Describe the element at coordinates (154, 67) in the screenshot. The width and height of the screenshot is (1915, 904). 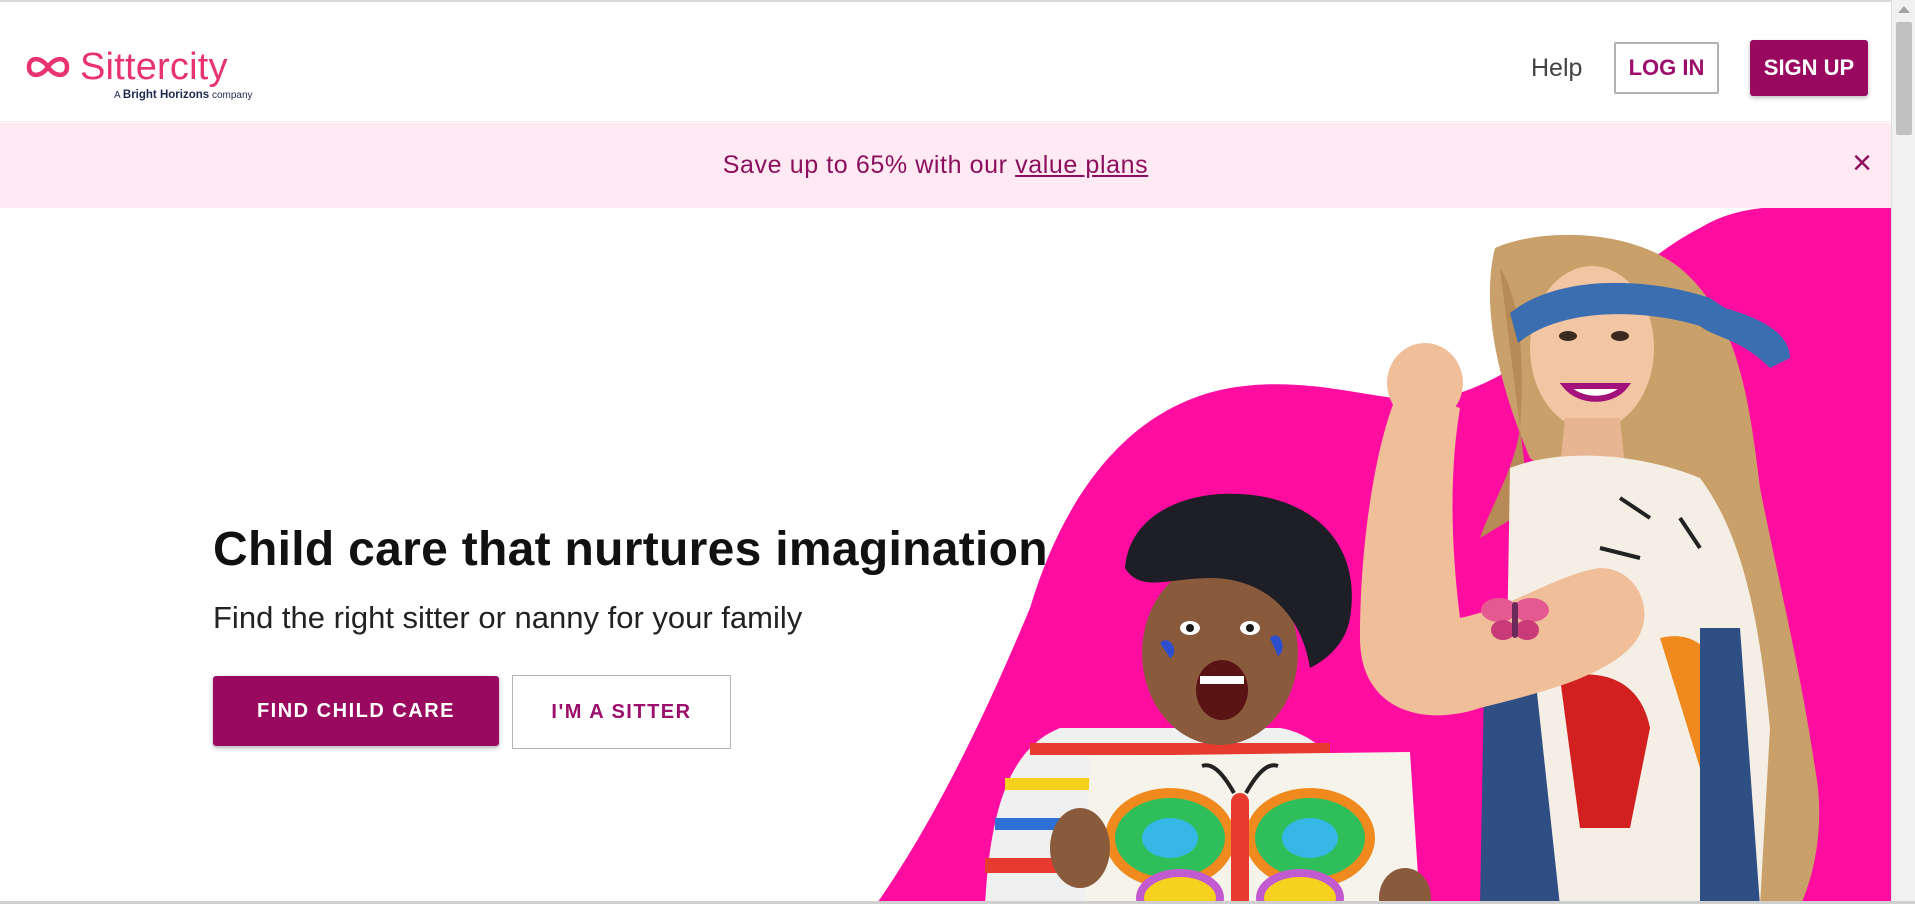
I see `logo-wordmark: Sittercity` at that location.